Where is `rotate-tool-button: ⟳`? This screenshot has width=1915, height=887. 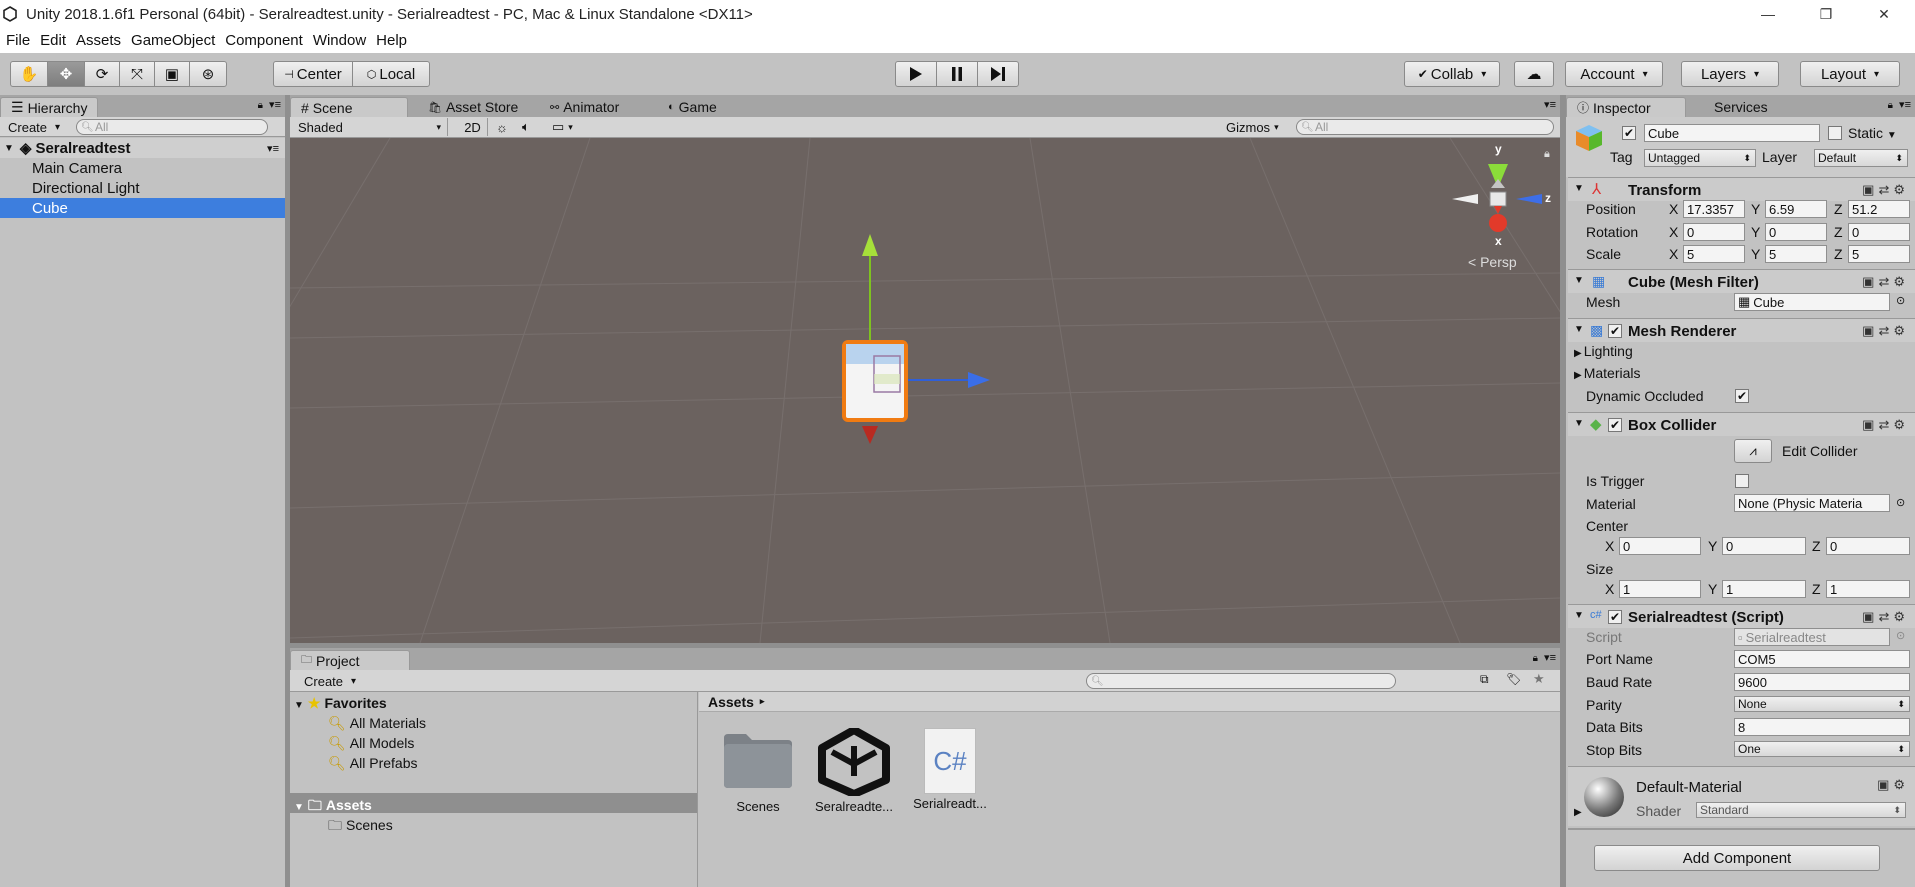 rotate-tool-button: ⟳ is located at coordinates (102, 74).